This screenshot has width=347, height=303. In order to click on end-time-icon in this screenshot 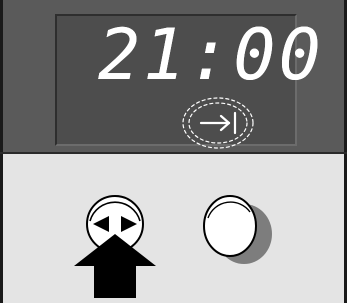, I will do `click(218, 123)`.